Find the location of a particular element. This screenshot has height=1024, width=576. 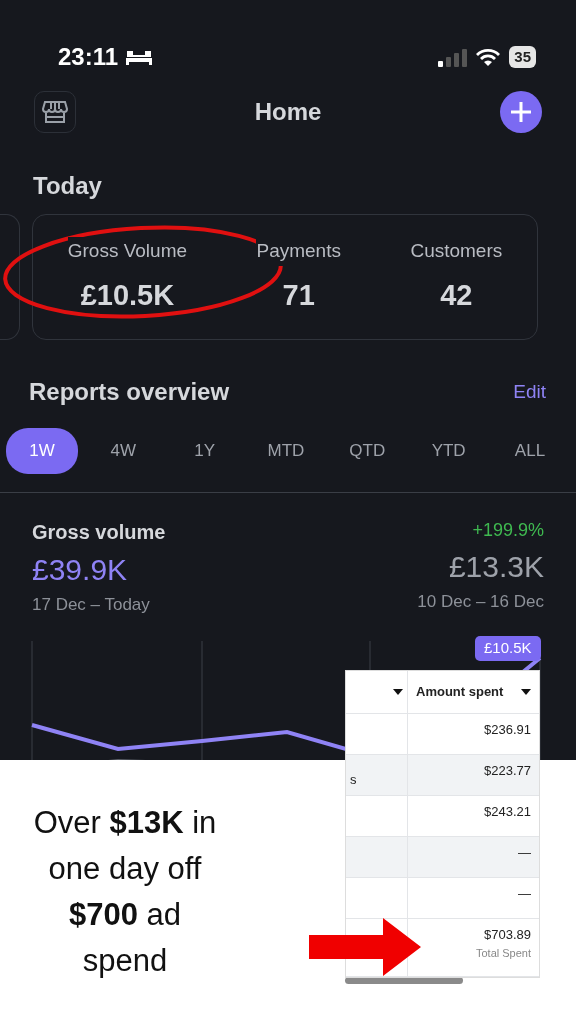

stat-value: £10.5K is located at coordinates (127, 295).